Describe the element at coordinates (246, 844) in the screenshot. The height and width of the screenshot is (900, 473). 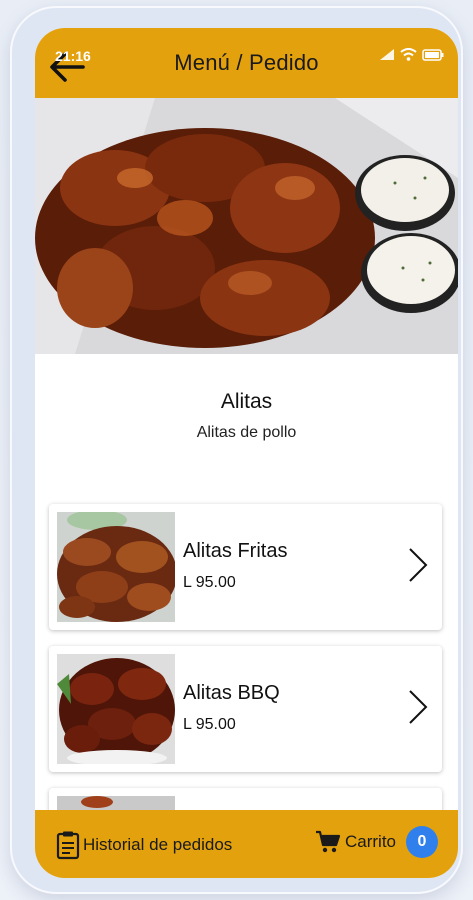
I see `bottom-nav: Historial de pedidos Carrito 0` at that location.